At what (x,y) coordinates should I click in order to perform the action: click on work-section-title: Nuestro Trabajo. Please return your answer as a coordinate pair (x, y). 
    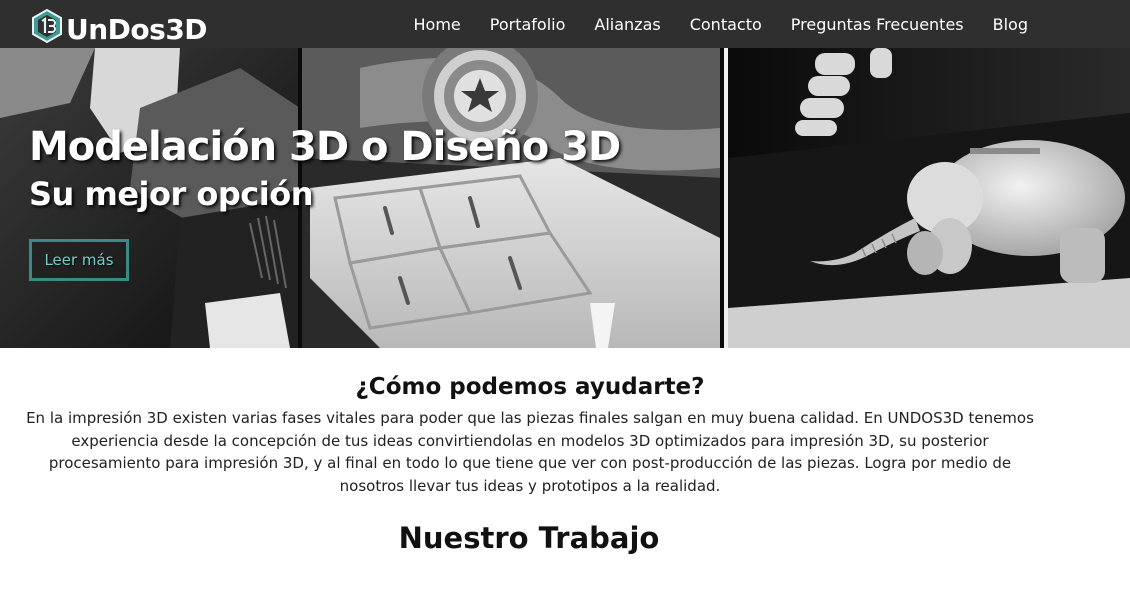
    Looking at the image, I should click on (529, 538).